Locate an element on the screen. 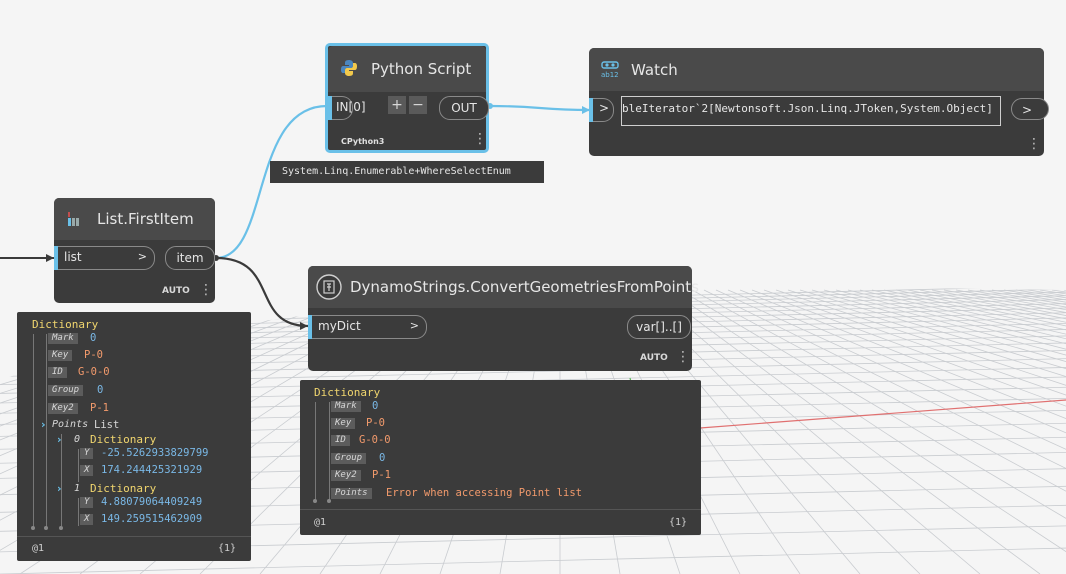 The image size is (1066, 574). entry-value: 4.88079064409249 is located at coordinates (152, 502).